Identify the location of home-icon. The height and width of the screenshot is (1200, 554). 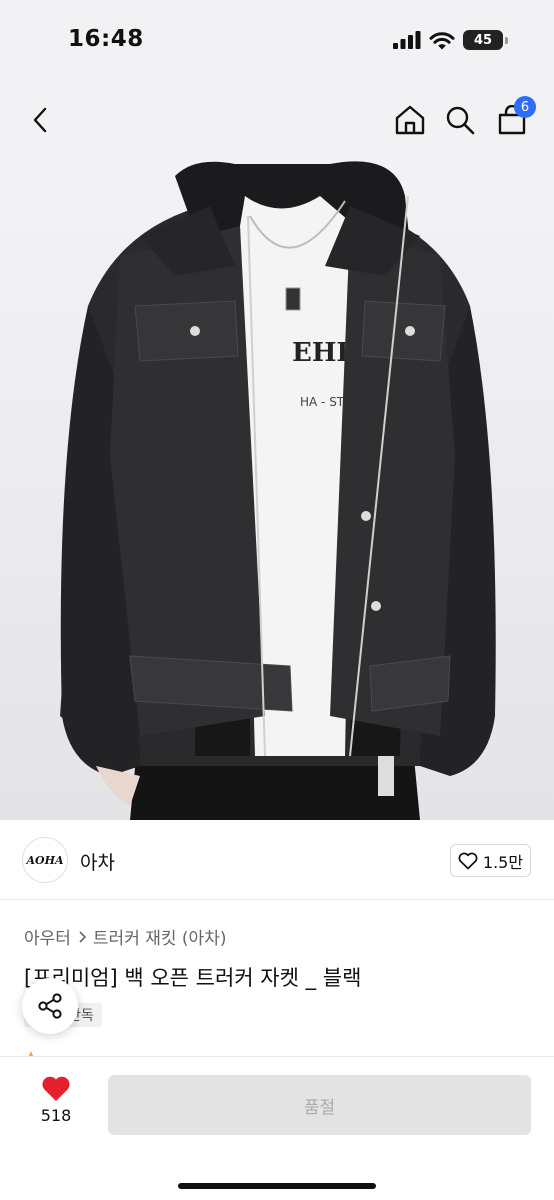
(410, 120).